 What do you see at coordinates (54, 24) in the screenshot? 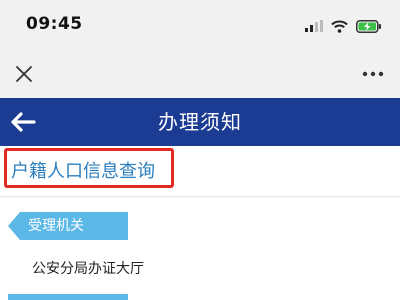
I see `status-time: 09:45` at bounding box center [54, 24].